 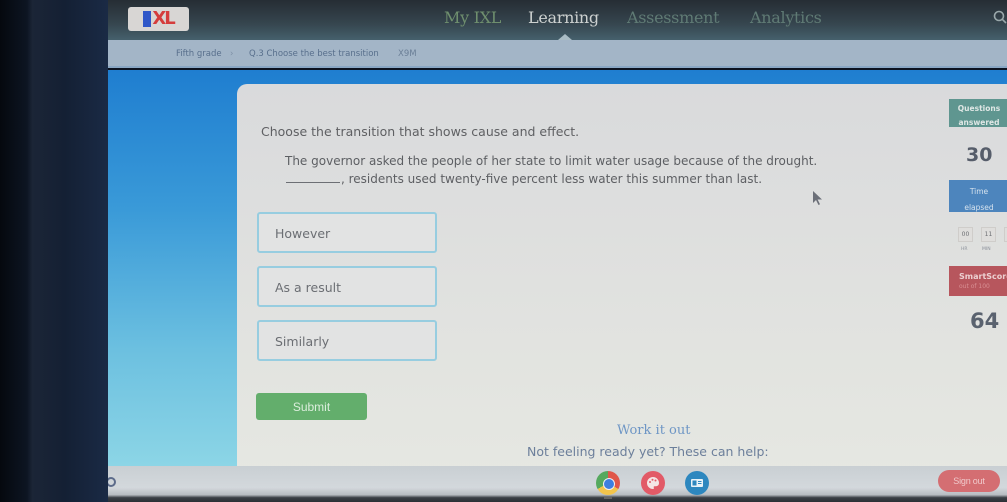 What do you see at coordinates (407, 54) in the screenshot?
I see `skill-code: X9M` at bounding box center [407, 54].